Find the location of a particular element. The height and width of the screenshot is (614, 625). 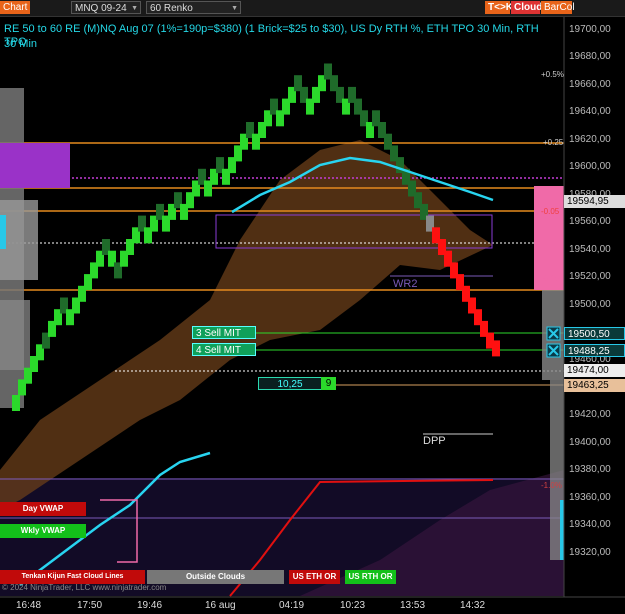

tk-toggle-button: T<>K is located at coordinates (499, 7).